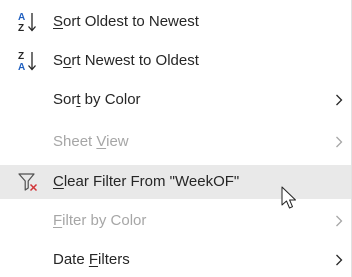  I want to click on menu-item-sort-newest-to-oldest: Z A Sort Newest to Oldest, so click(175, 61).